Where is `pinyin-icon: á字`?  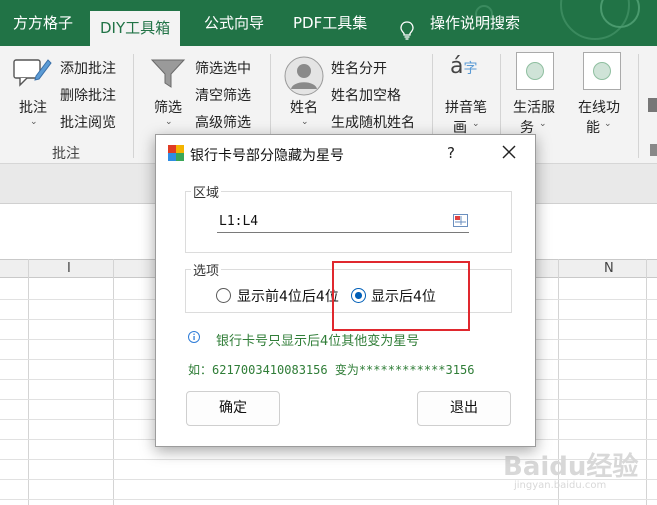
pinyin-icon: á字 is located at coordinates (463, 66).